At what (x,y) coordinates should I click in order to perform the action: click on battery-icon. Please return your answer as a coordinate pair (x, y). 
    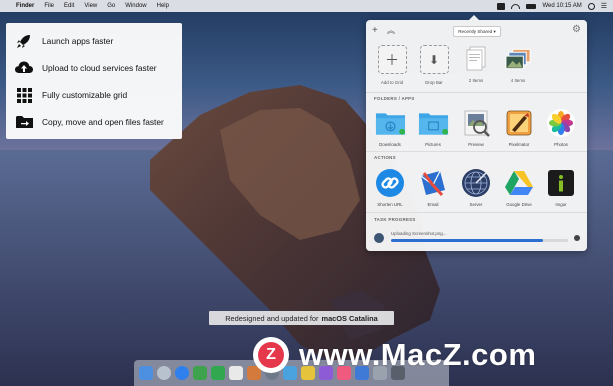
    Looking at the image, I should click on (531, 6).